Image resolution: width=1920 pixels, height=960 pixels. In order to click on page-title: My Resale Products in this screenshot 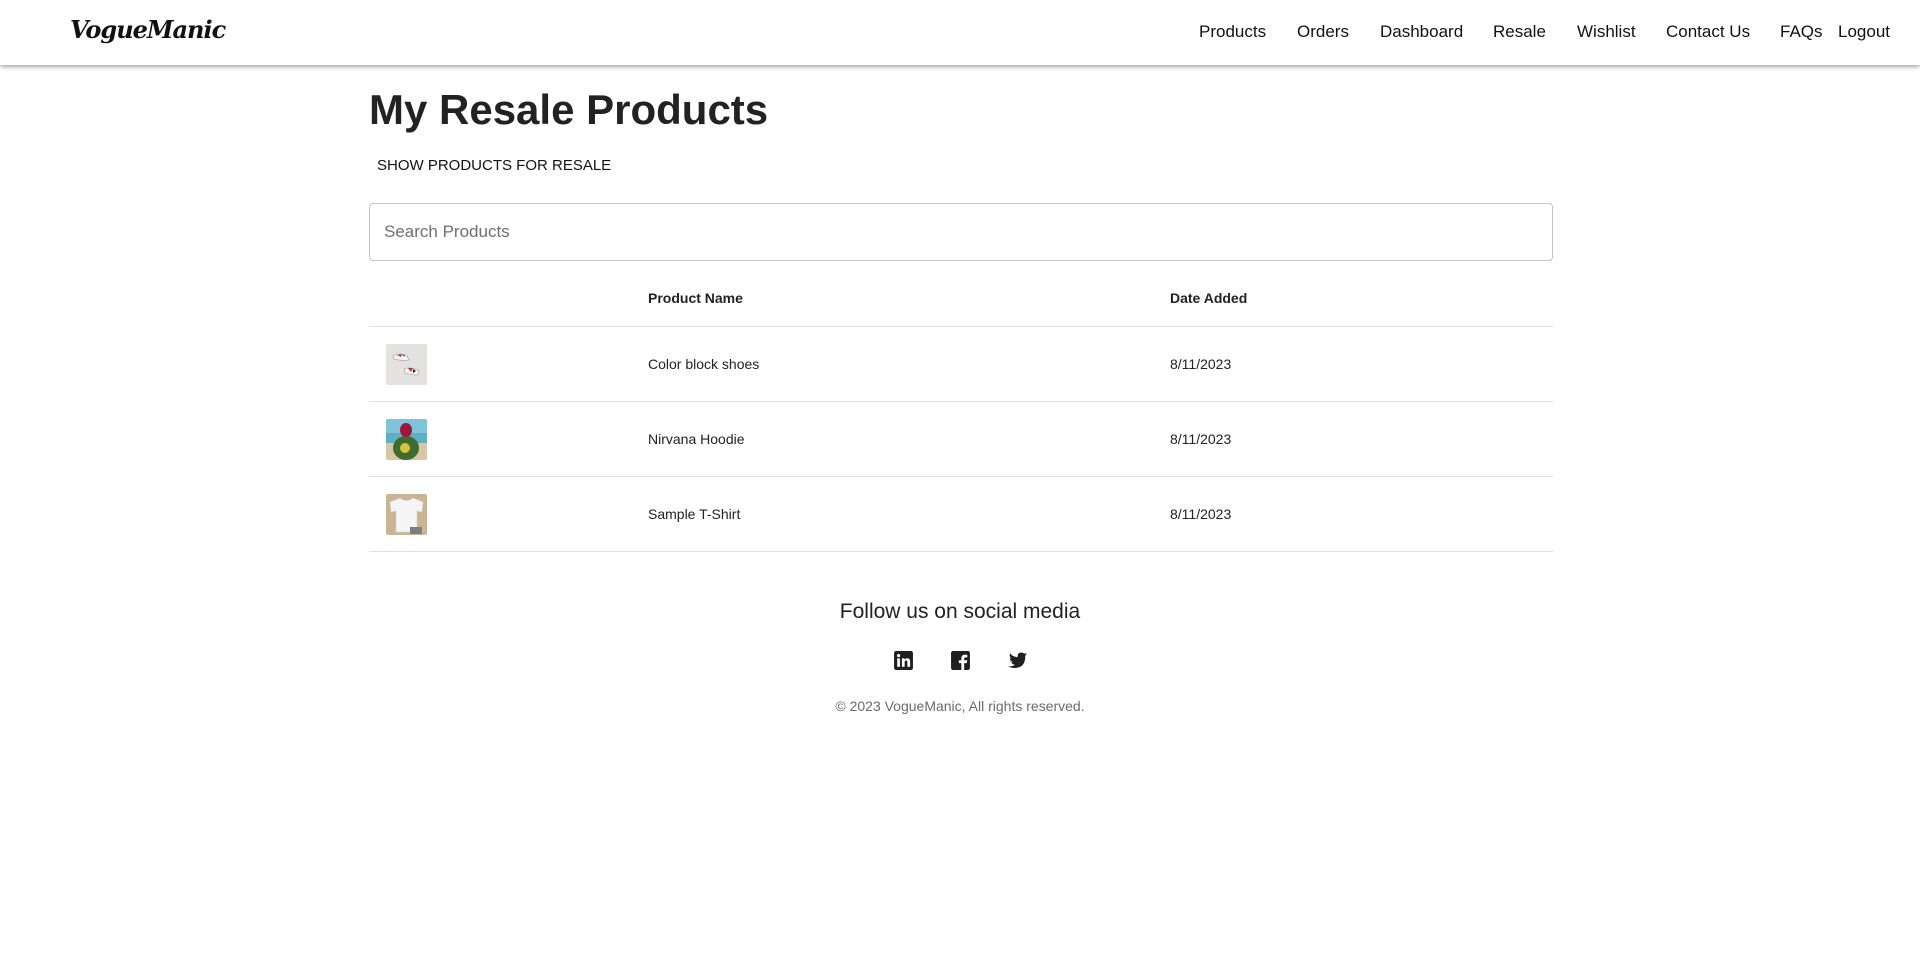, I will do `click(569, 109)`.